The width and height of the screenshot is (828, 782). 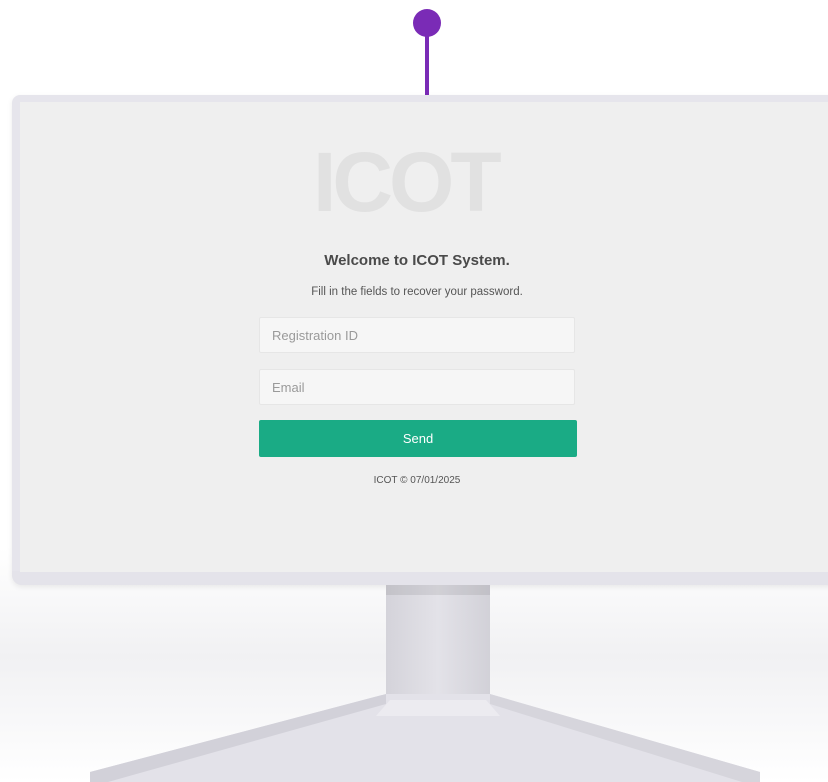 What do you see at coordinates (417, 480) in the screenshot?
I see `footer-copyright: ICOT © 07/01/2025` at bounding box center [417, 480].